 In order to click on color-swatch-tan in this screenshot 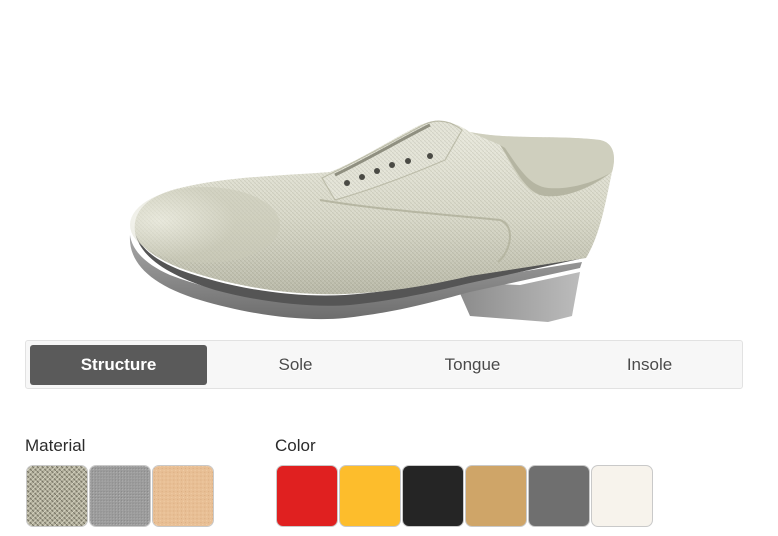, I will do `click(496, 496)`.